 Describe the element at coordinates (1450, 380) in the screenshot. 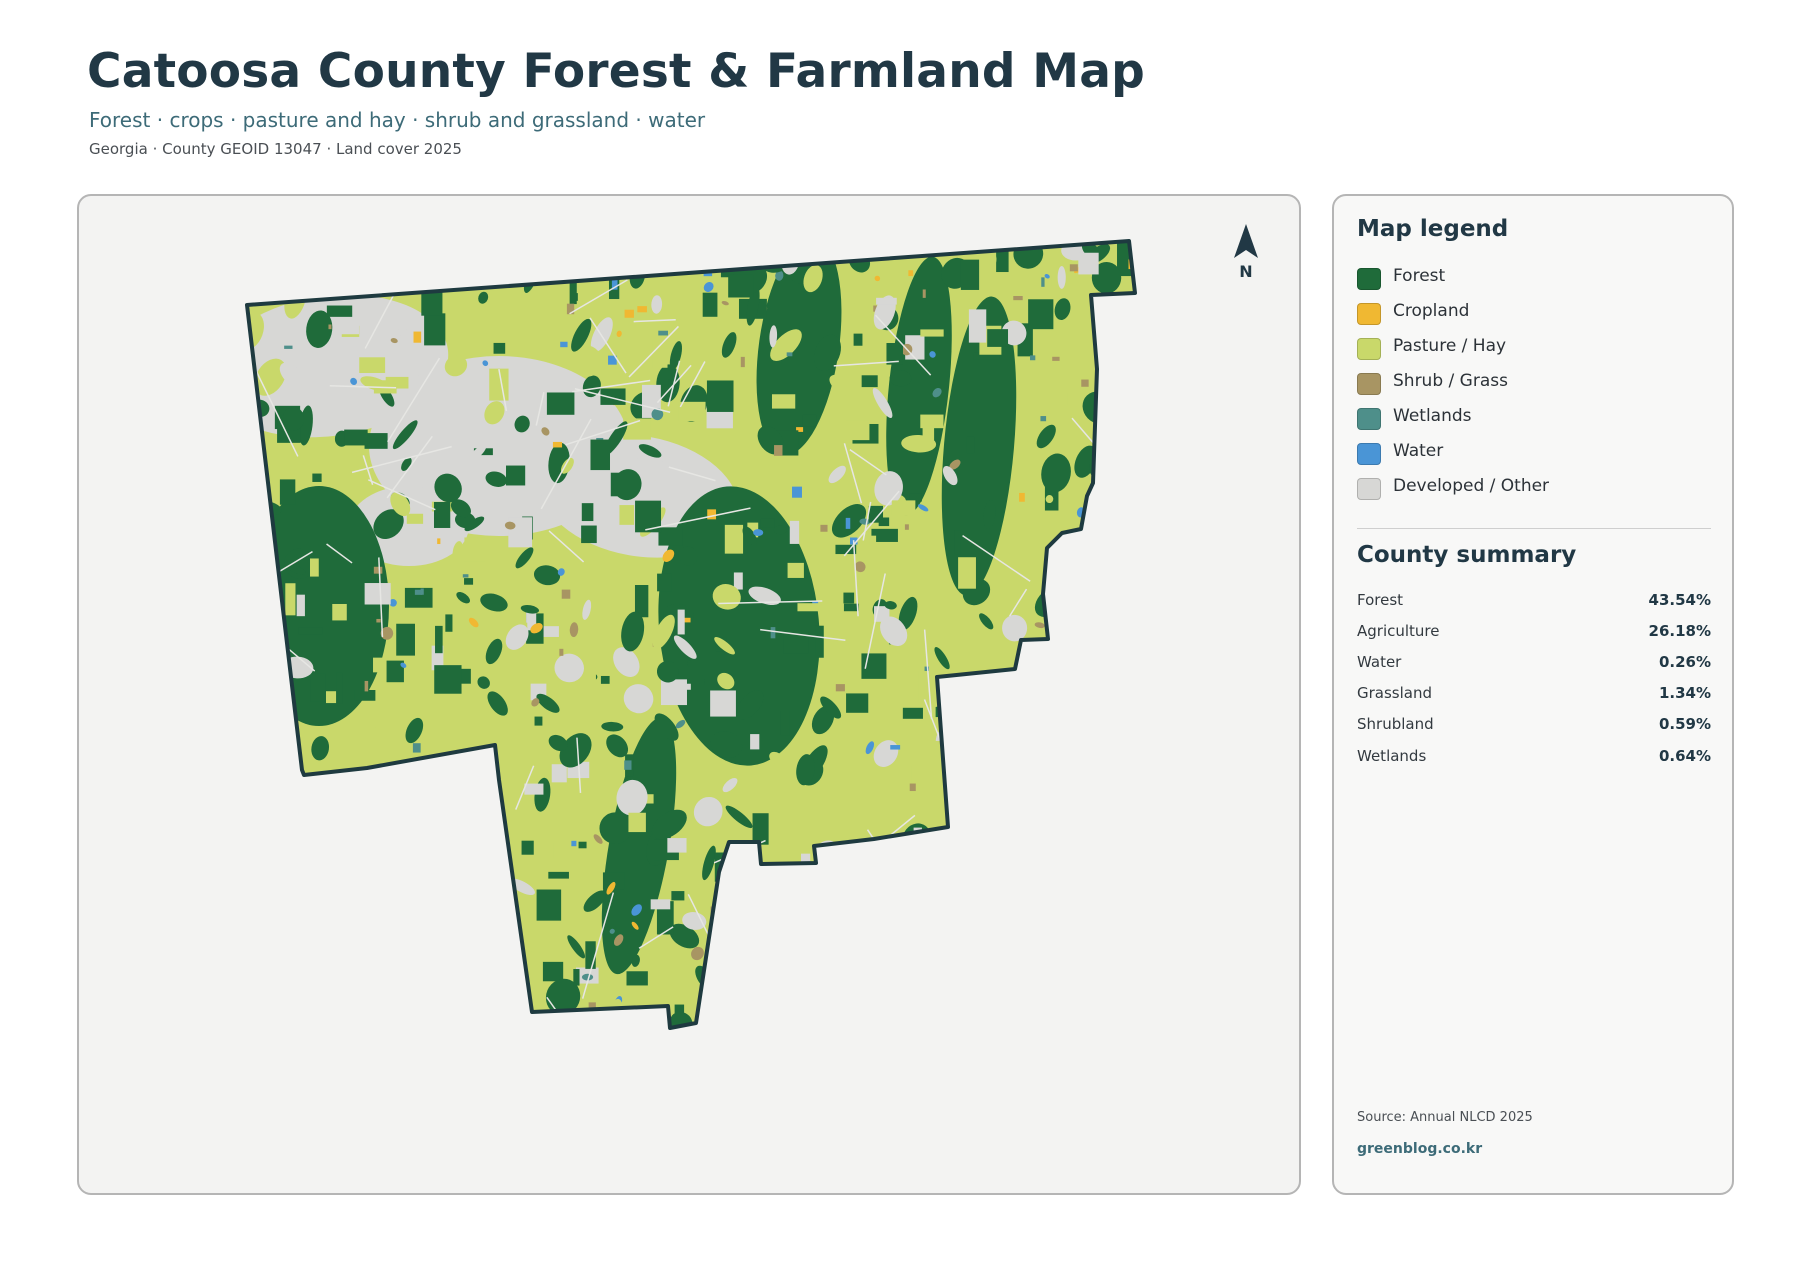

I see `legend-label: Shrub / Grass` at that location.